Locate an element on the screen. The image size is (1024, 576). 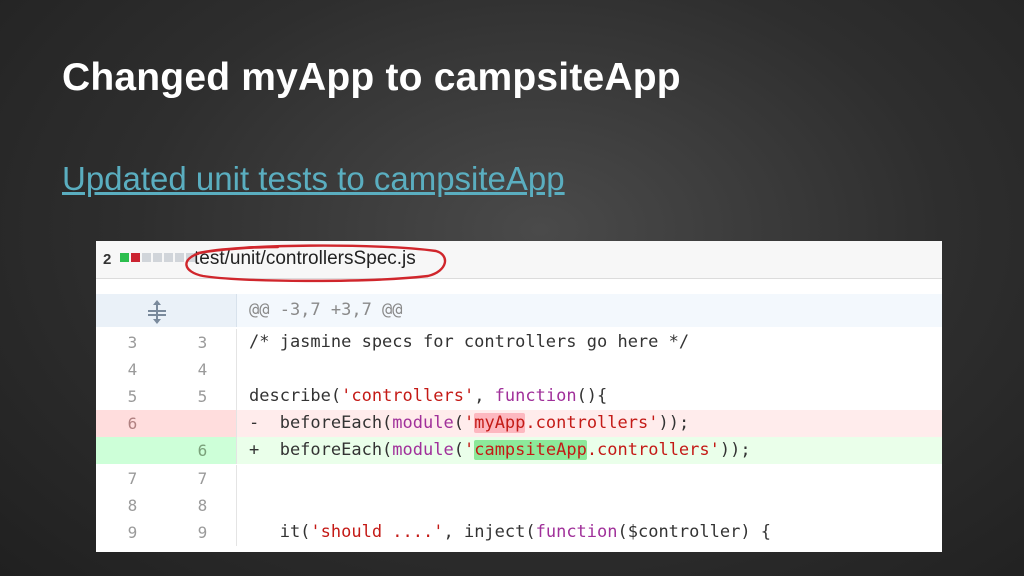
code-token: , is located at coordinates (484, 396).